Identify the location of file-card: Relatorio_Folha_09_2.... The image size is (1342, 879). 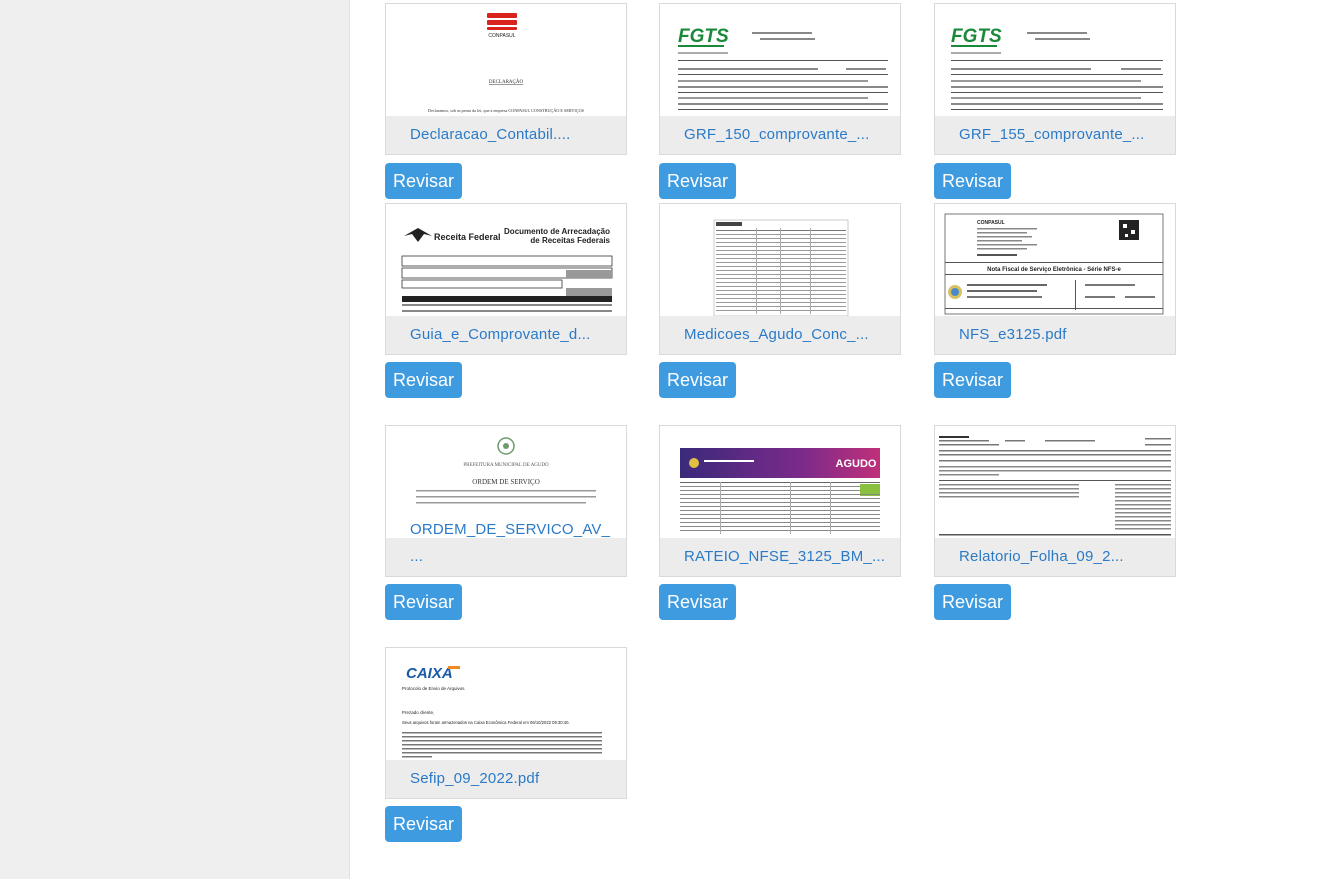
(1055, 501).